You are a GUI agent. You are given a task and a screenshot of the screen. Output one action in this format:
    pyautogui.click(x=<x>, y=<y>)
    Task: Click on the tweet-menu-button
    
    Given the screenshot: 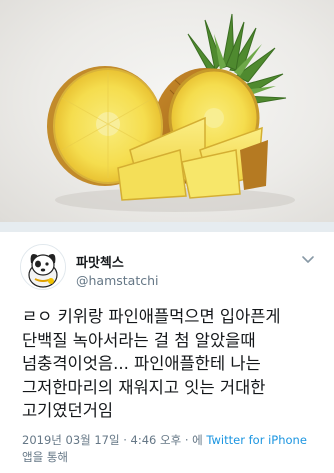 What is the action you would take?
    pyautogui.click(x=308, y=259)
    